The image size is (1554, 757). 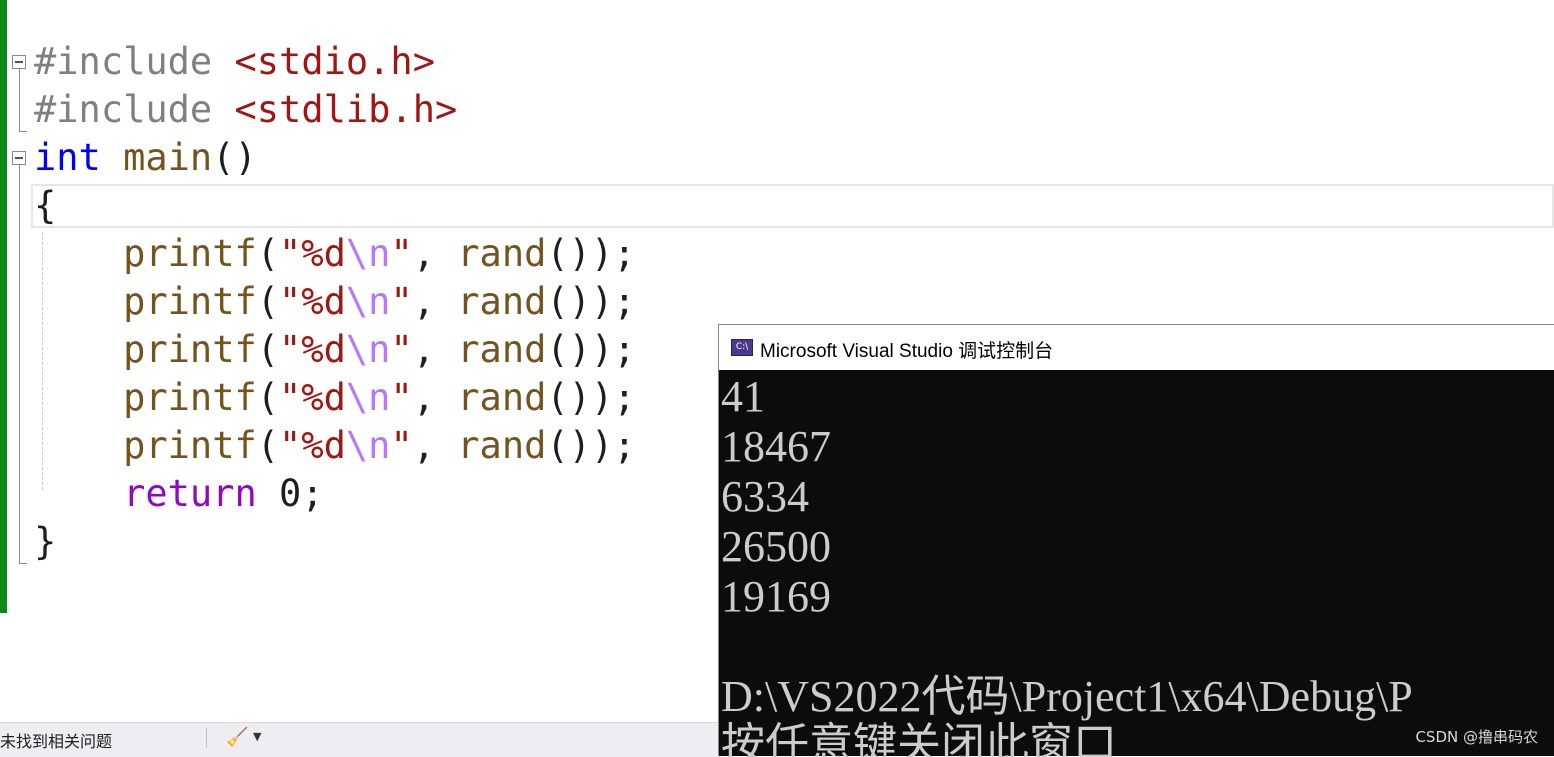 What do you see at coordinates (776, 446) in the screenshot?
I see `output-line: 18467` at bounding box center [776, 446].